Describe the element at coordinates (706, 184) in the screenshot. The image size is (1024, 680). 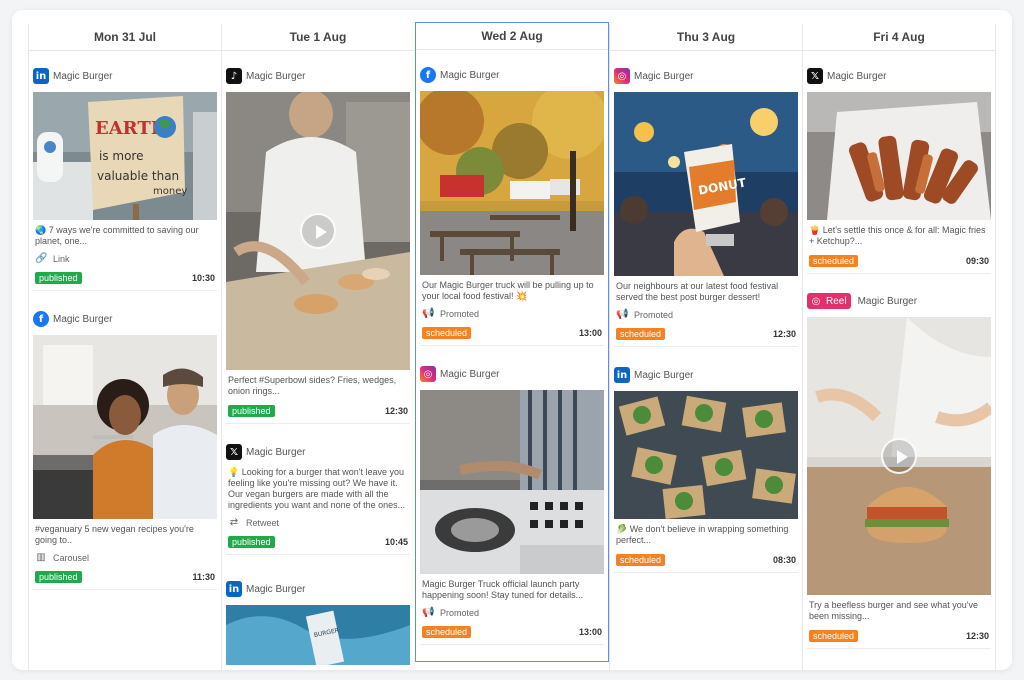
I see `post-image: DONUT` at that location.